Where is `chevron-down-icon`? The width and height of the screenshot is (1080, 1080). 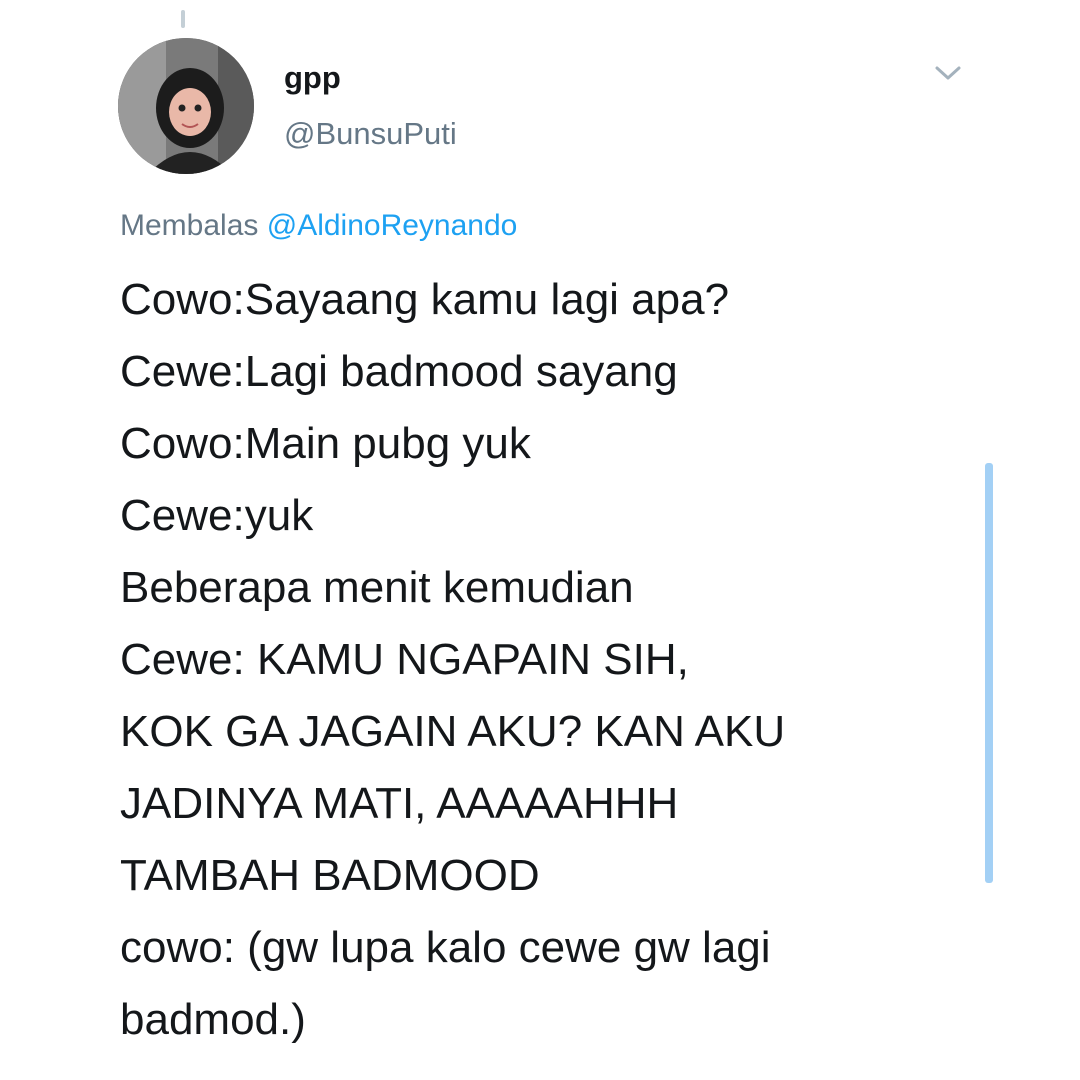 chevron-down-icon is located at coordinates (948, 73).